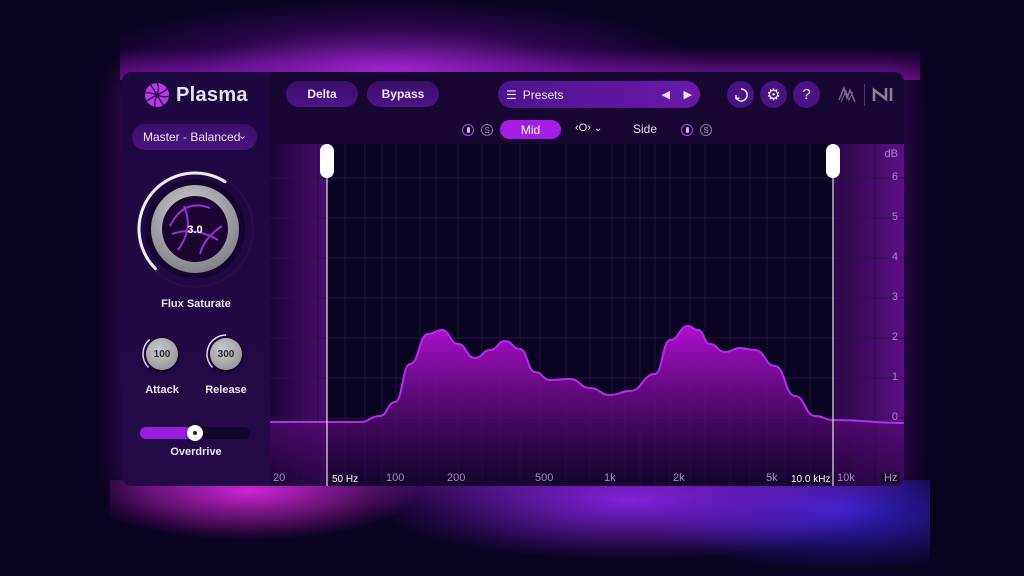  What do you see at coordinates (157, 95) in the screenshot?
I see `plasma-logo-icon` at bounding box center [157, 95].